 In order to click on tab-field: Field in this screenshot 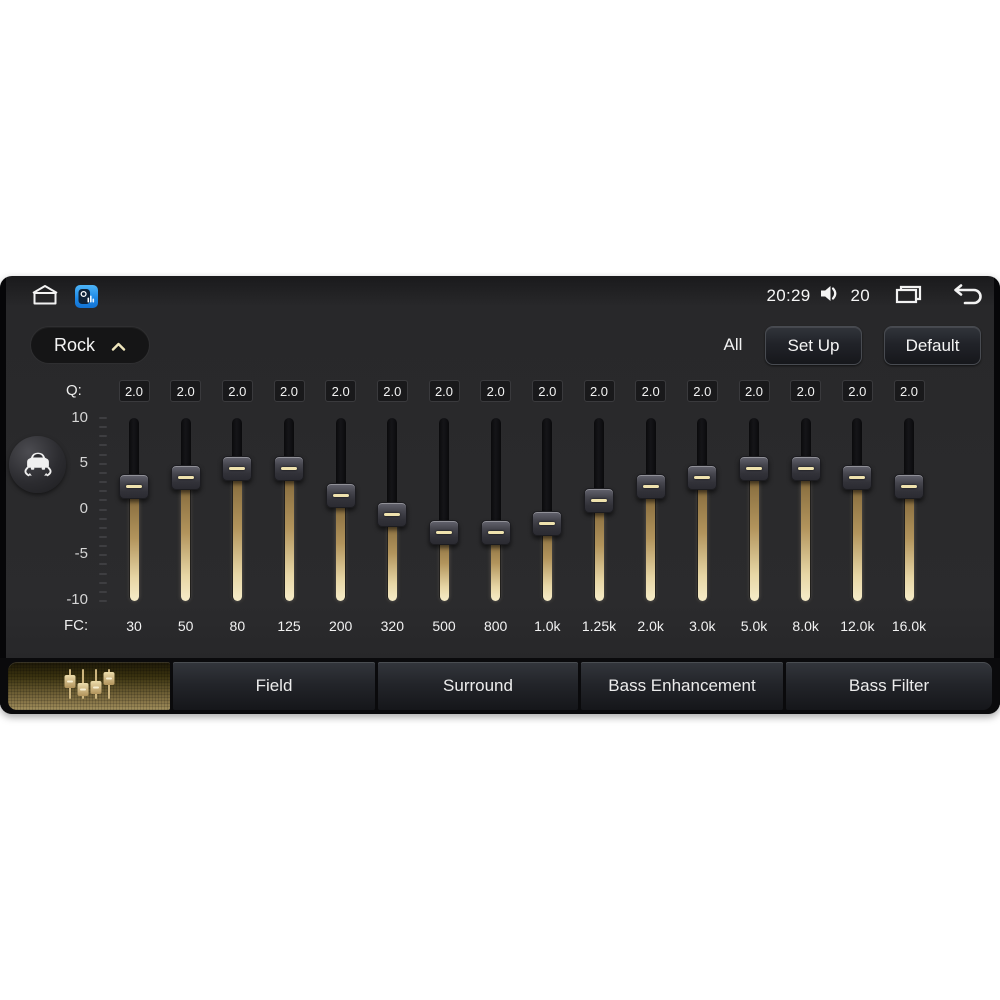, I will do `click(274, 686)`.